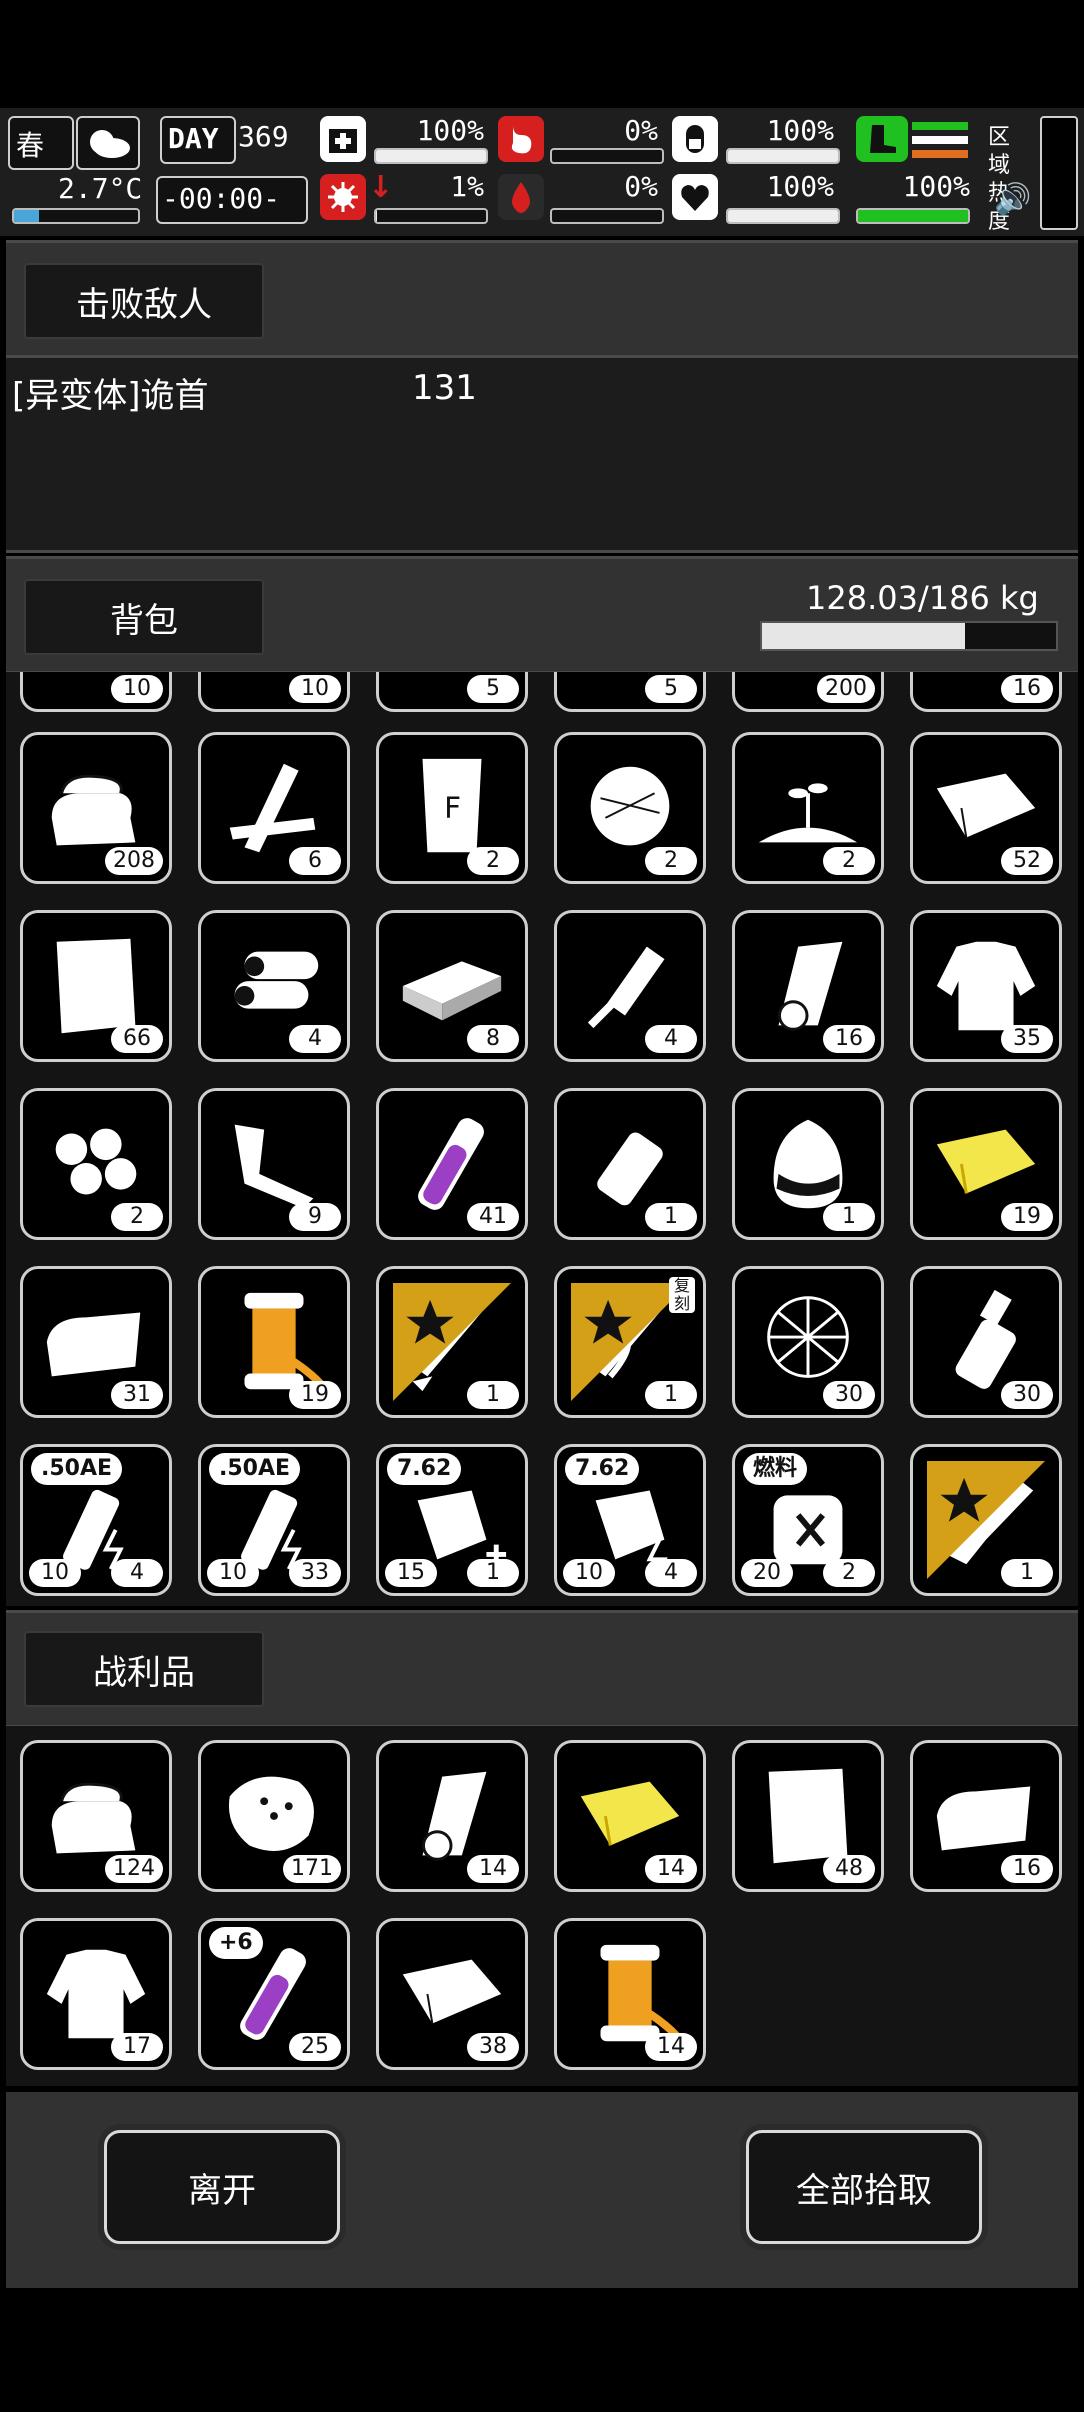 This screenshot has height=2412, width=1084. What do you see at coordinates (913, 216) in the screenshot?
I see `stamina-bar` at bounding box center [913, 216].